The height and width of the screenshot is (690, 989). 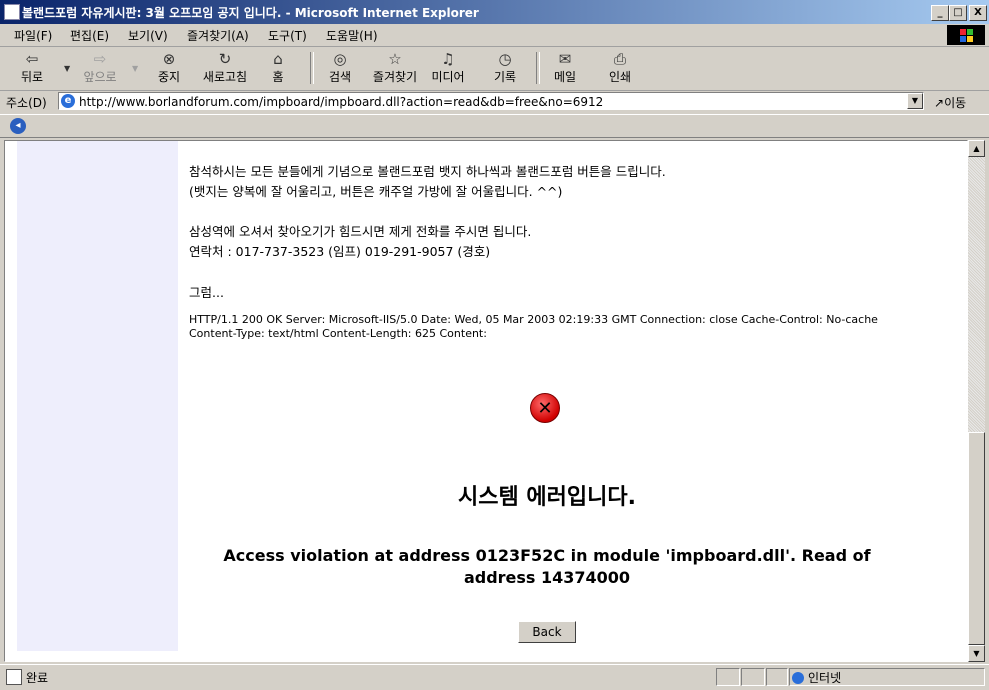 What do you see at coordinates (547, 497) in the screenshot?
I see `system-error-heading: 시스템 에러입니다.` at bounding box center [547, 497].